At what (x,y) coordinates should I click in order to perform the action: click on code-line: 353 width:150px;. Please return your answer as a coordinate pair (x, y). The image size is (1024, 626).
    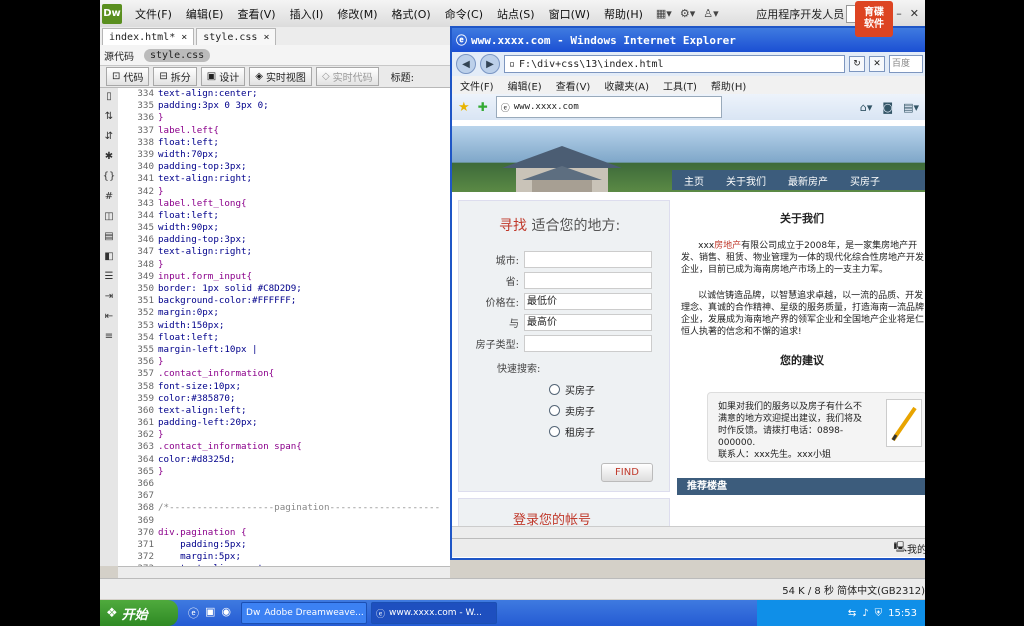
    Looking at the image, I should click on (284, 326).